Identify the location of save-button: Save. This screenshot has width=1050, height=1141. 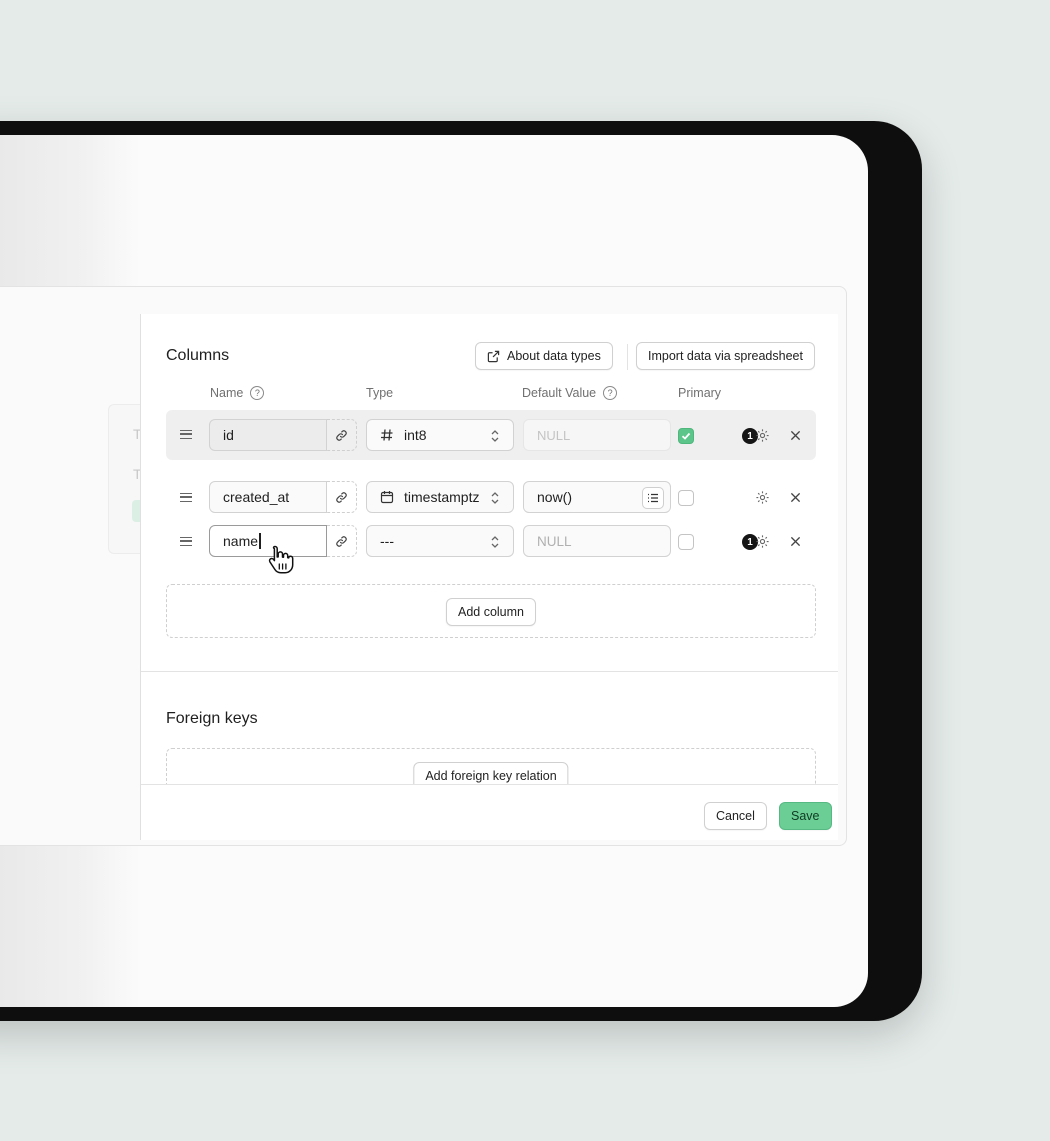
(805, 816).